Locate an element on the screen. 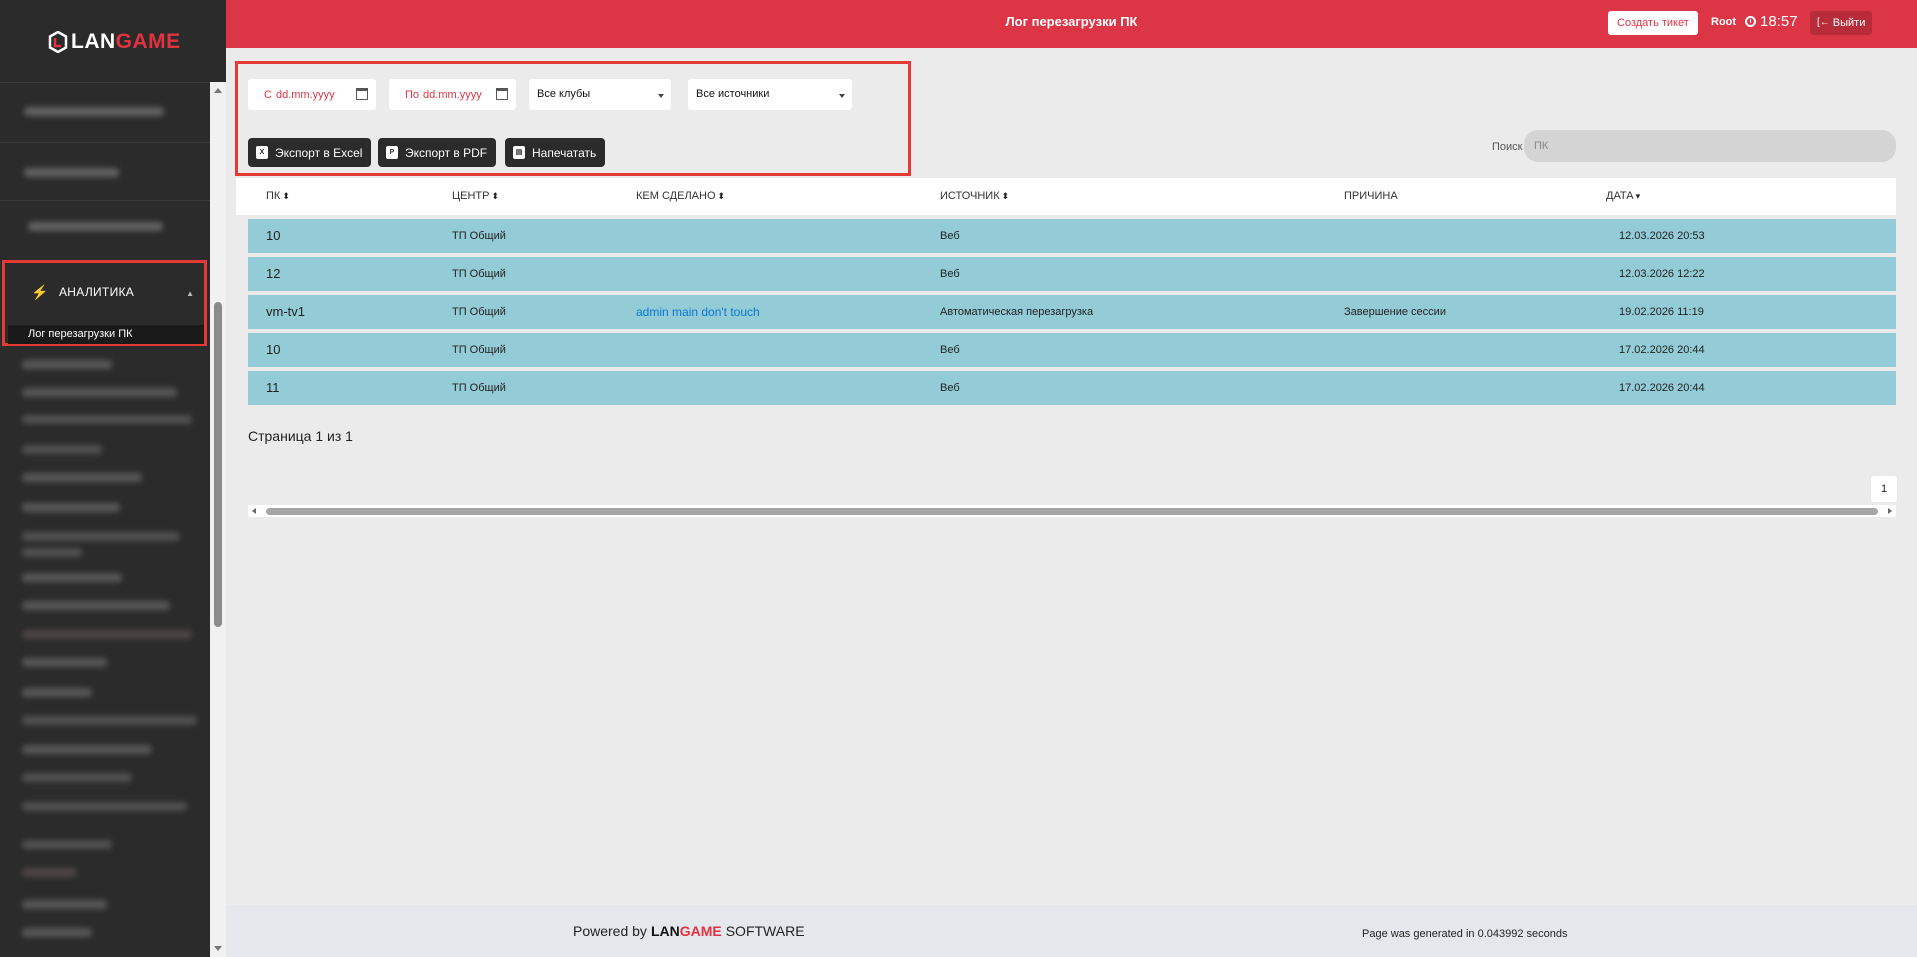 The height and width of the screenshot is (957, 1917). page-button-1: 1 is located at coordinates (1884, 489).